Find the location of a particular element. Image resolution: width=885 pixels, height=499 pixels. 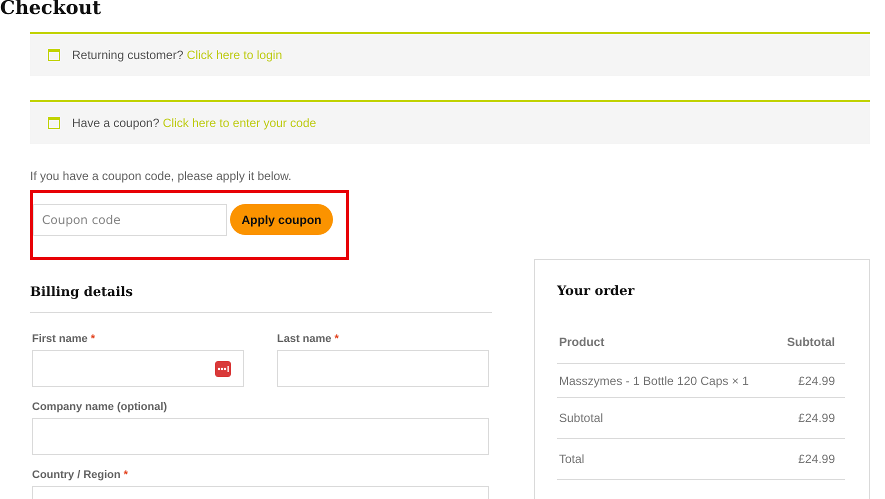

table-cell: Total is located at coordinates (571, 459).